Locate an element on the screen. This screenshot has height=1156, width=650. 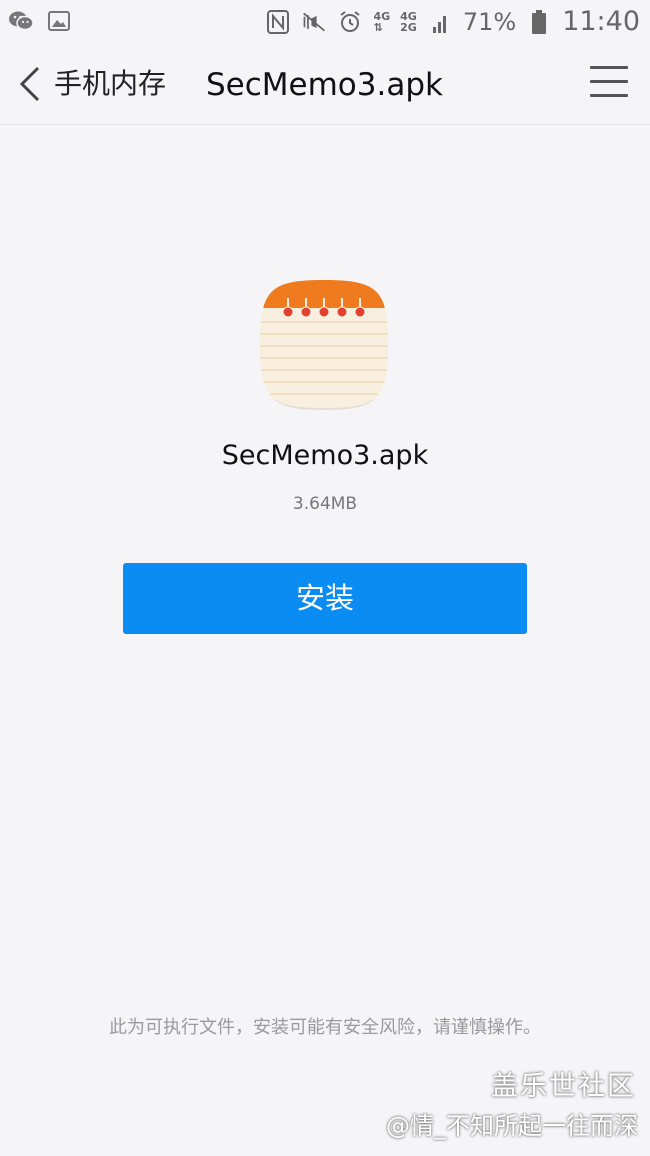
nfc-icon is located at coordinates (278, 22).